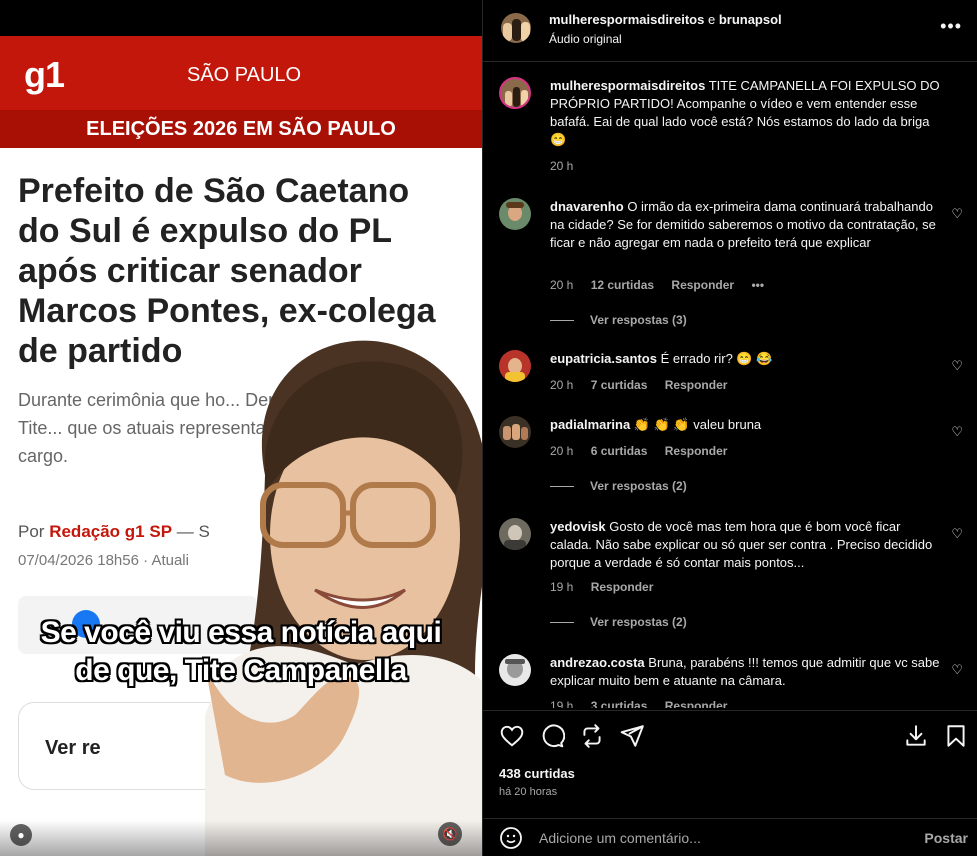 Image resolution: width=977 pixels, height=856 pixels. I want to click on view-replies-label: Ver respostas (3), so click(638, 320).